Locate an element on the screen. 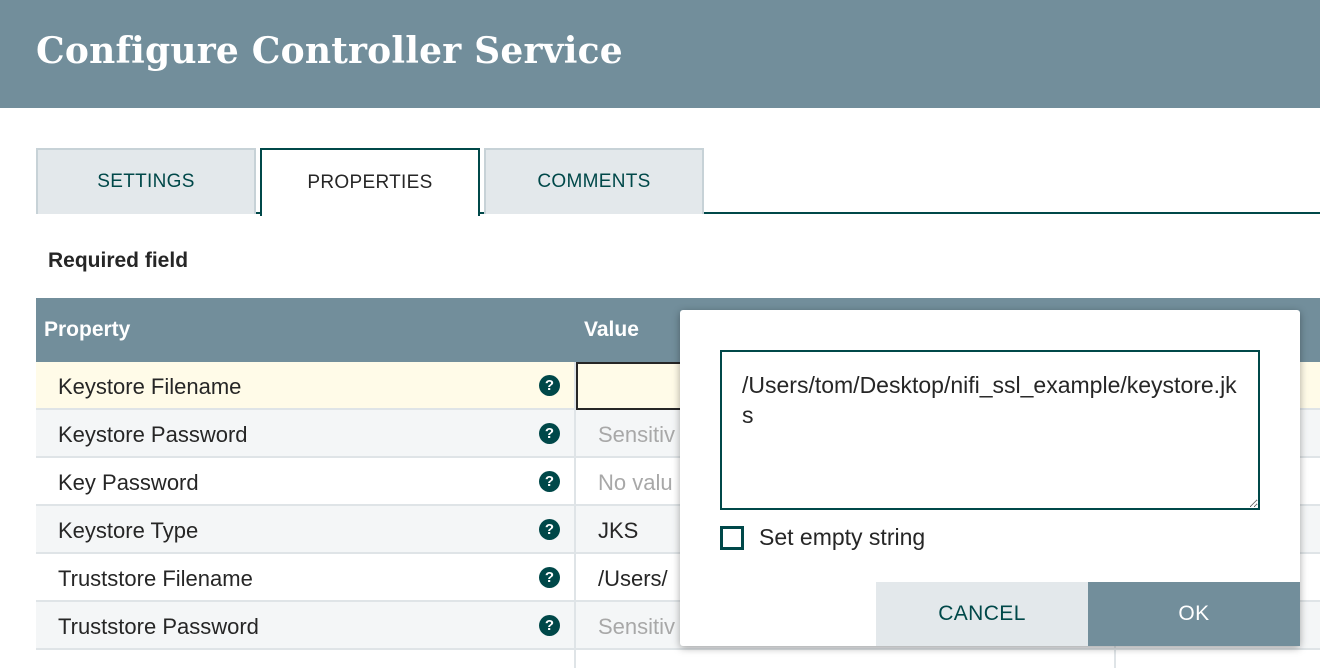 The image size is (1320, 668). column-header-property: Property is located at coordinates (87, 330).